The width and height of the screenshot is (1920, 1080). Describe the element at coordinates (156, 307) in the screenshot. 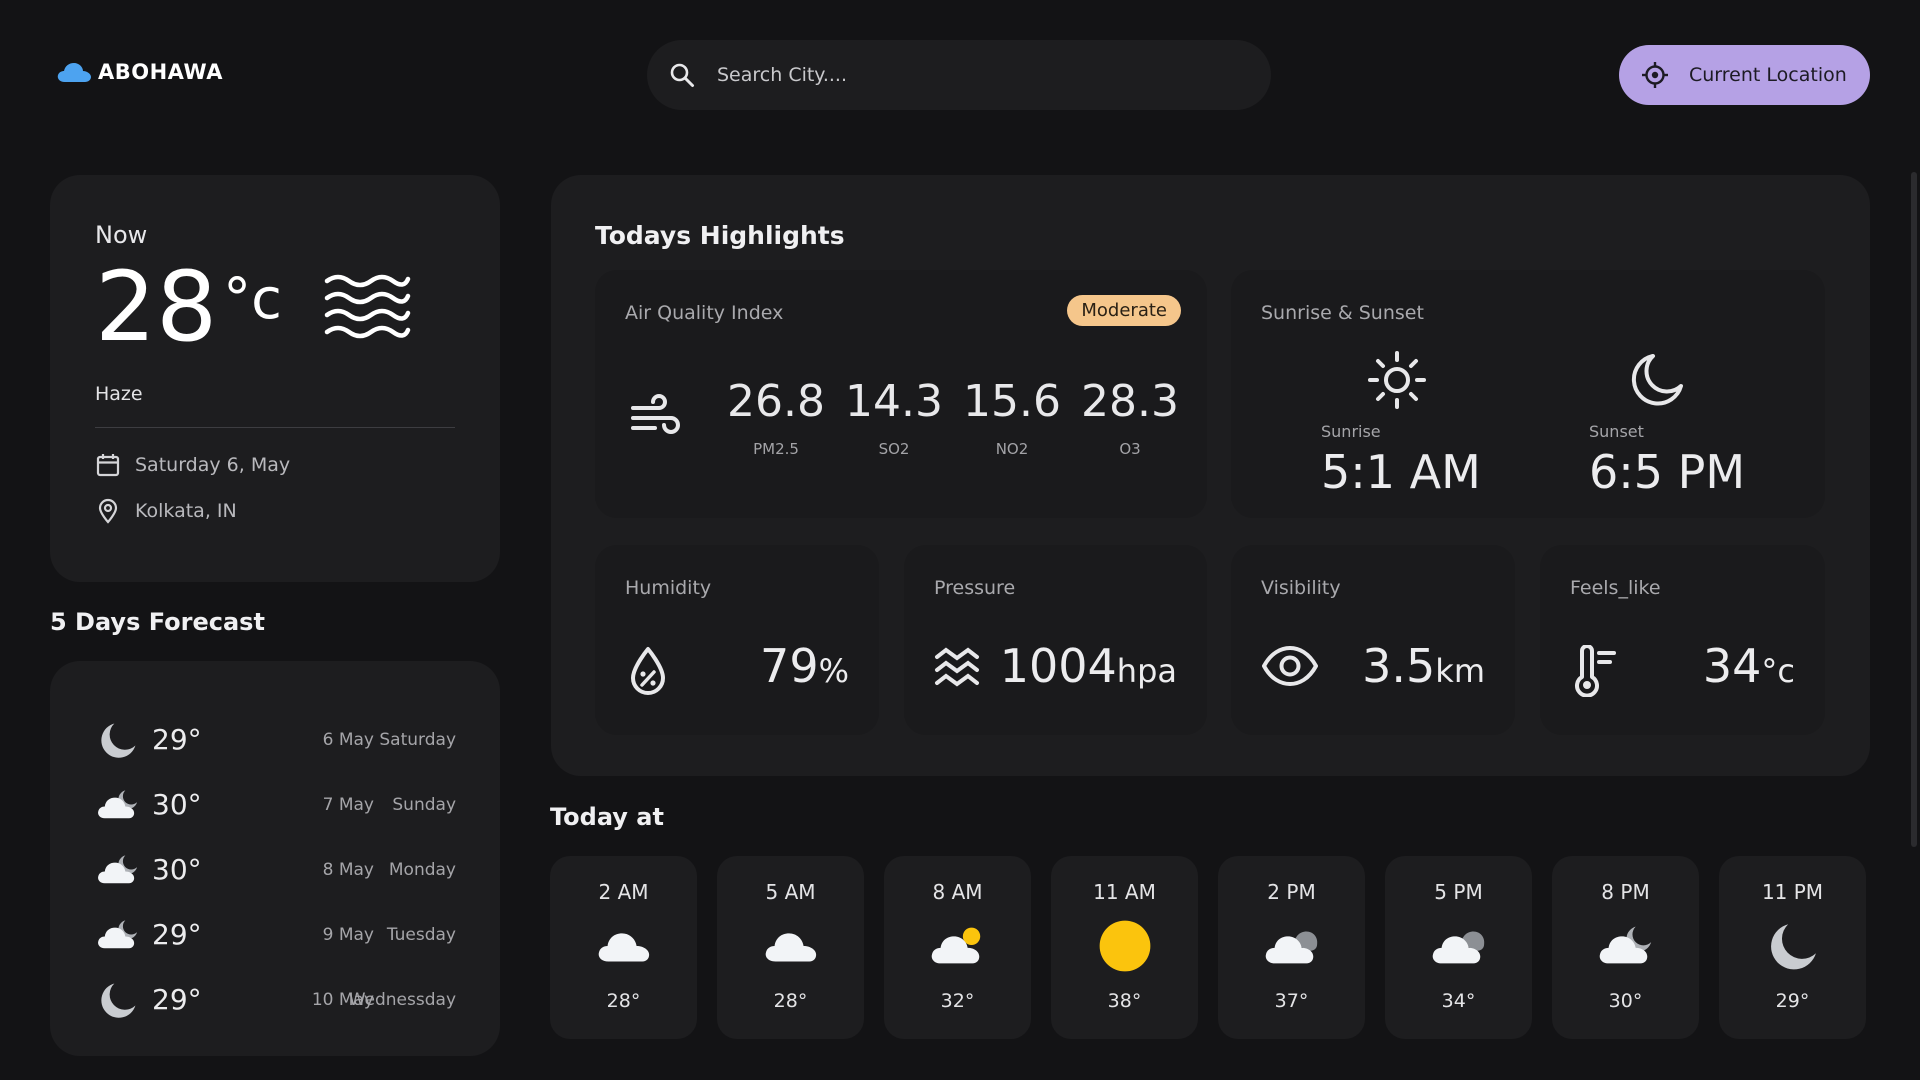

I see `current-temperature: 28` at that location.